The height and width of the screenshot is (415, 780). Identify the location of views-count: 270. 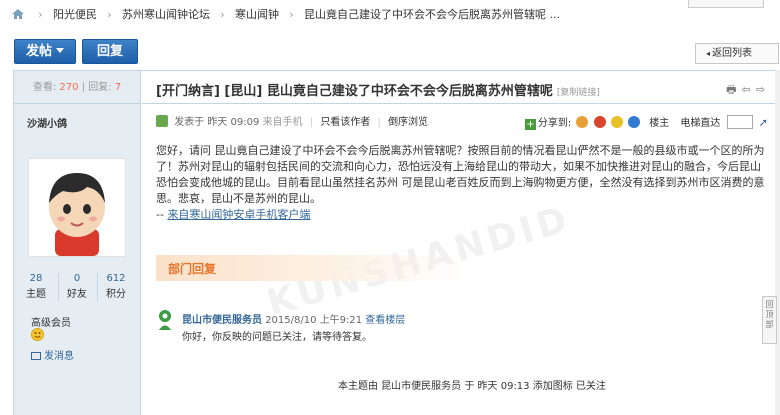
(69, 87).